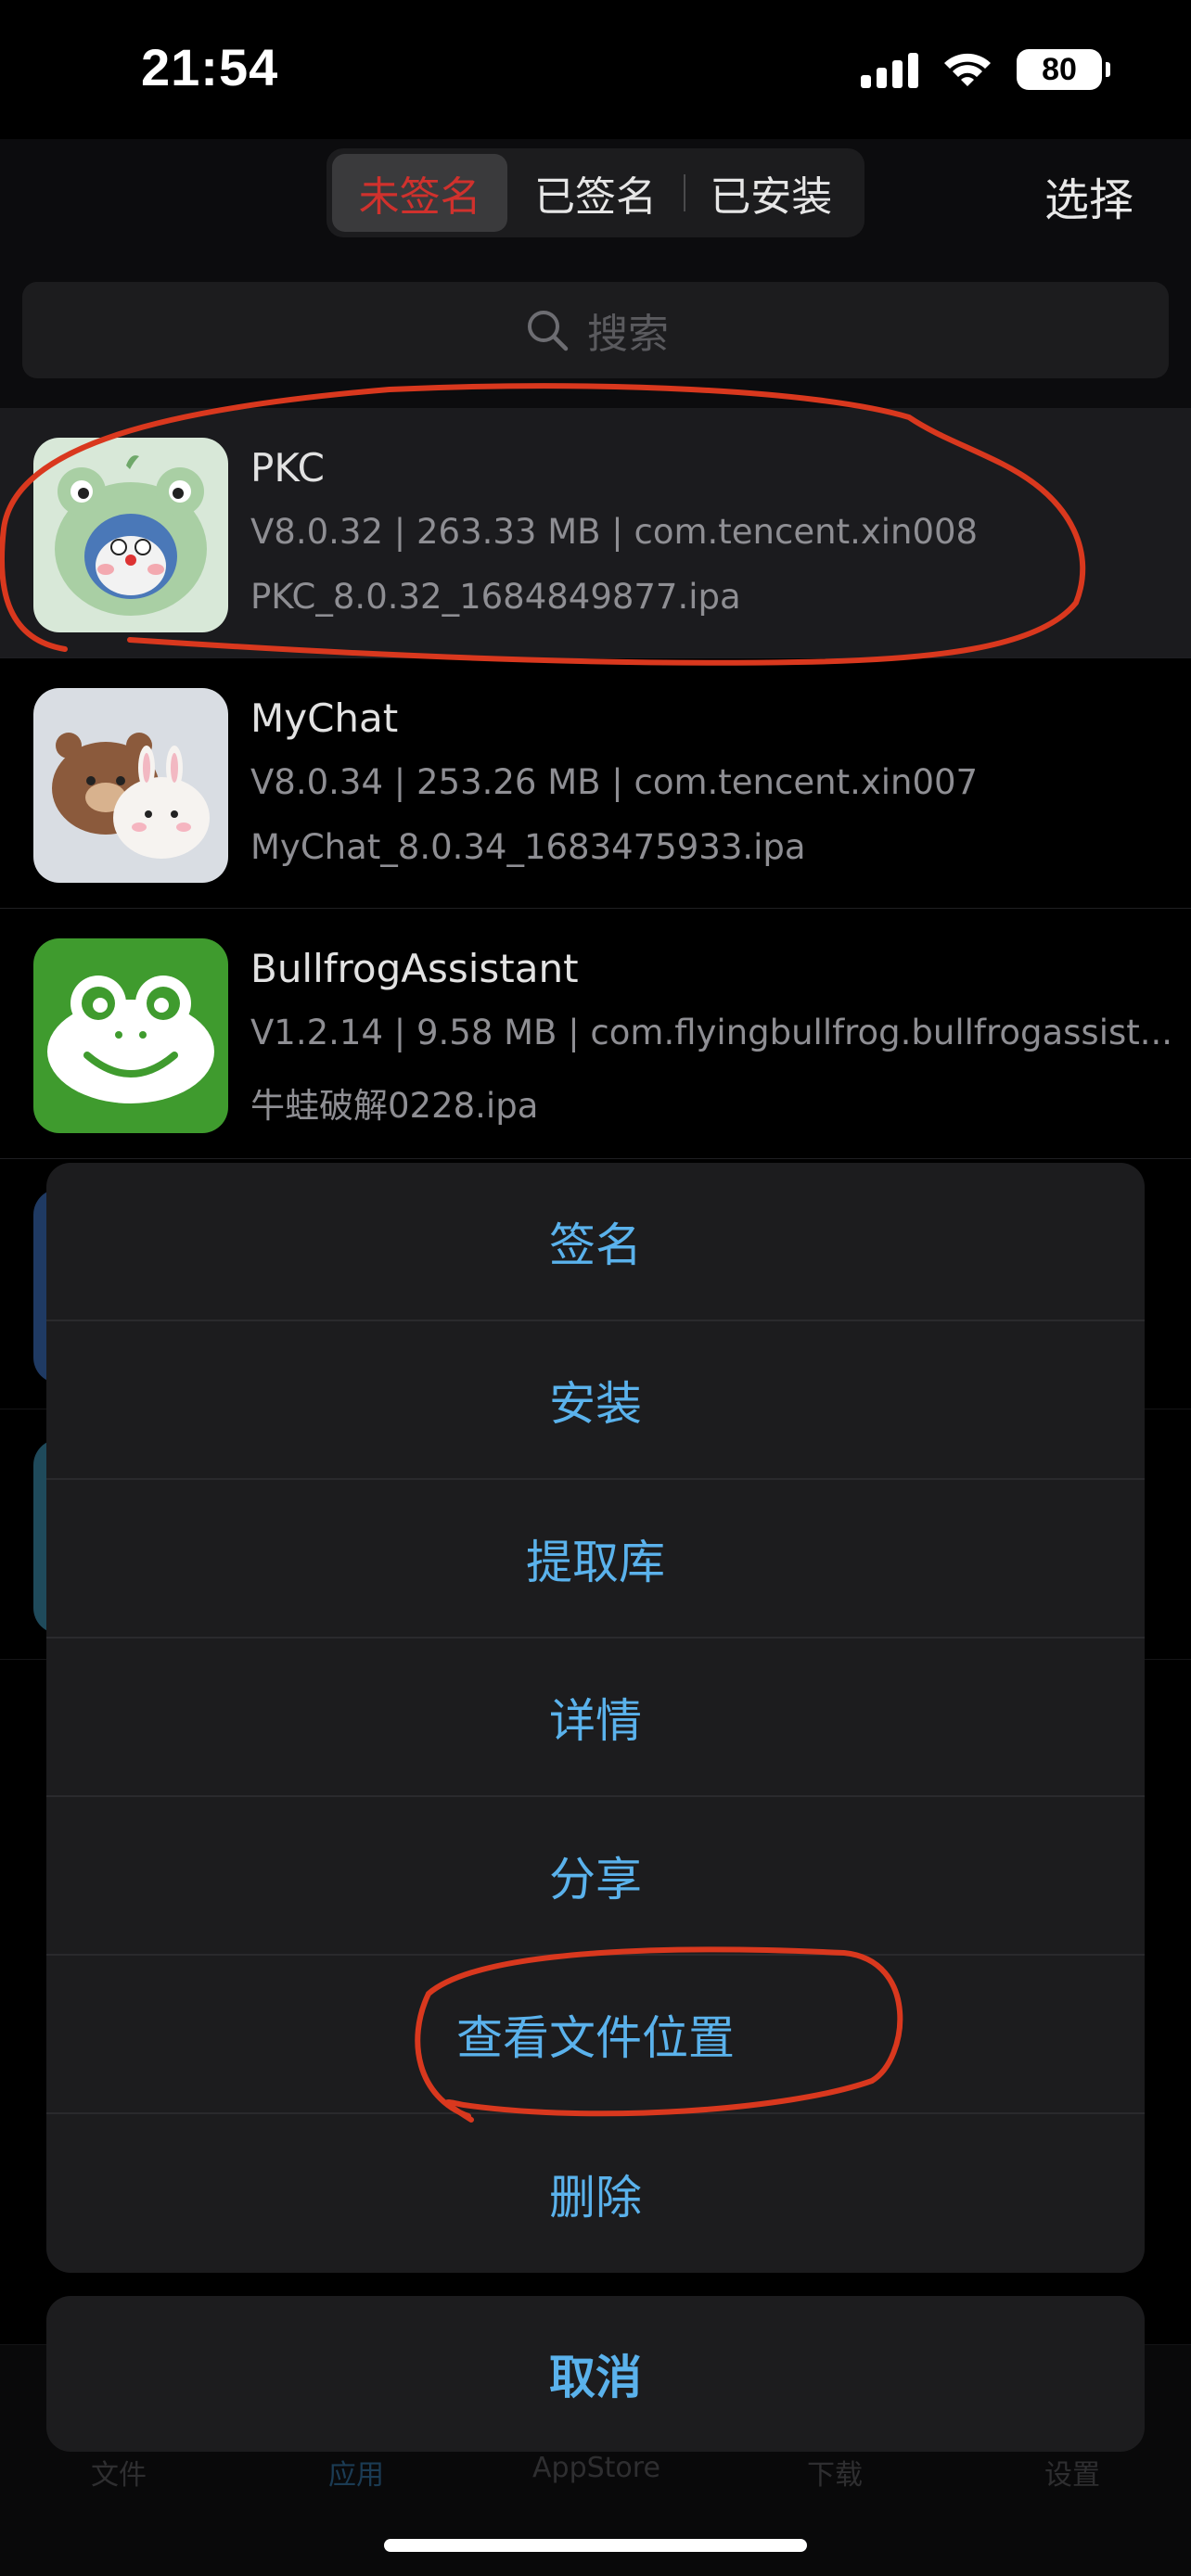 This screenshot has width=1191, height=2576. What do you see at coordinates (595, 2545) in the screenshot?
I see `home-indicator` at bounding box center [595, 2545].